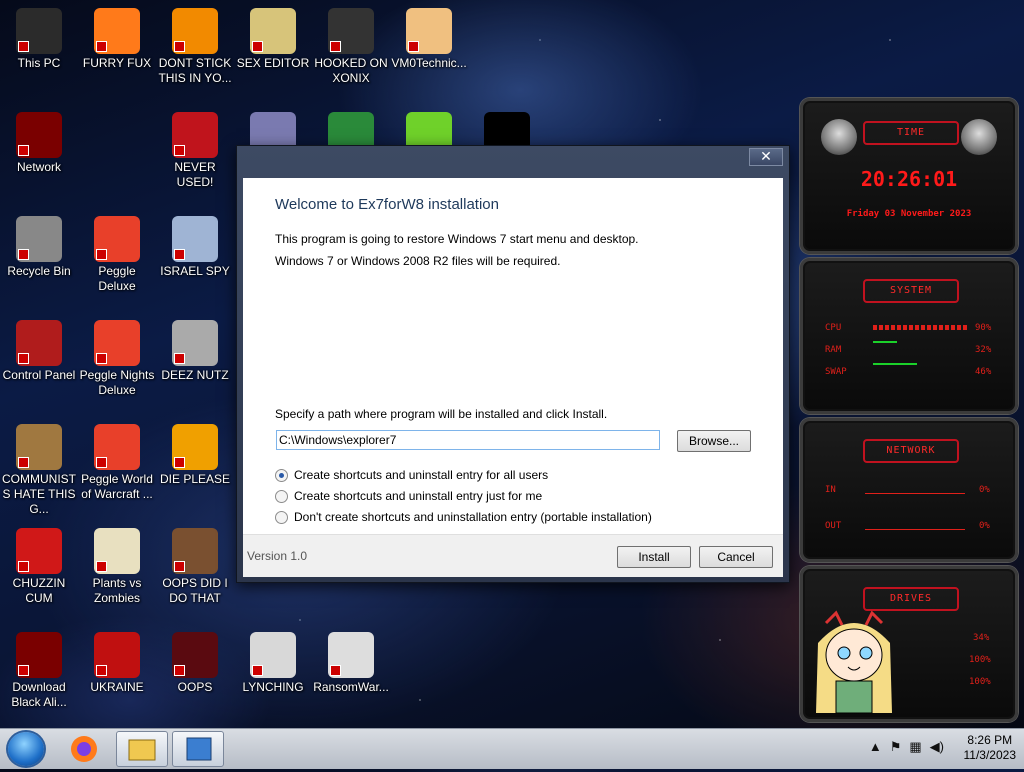 The image size is (1024, 772). Describe the element at coordinates (981, 638) in the screenshot. I see `drive-1-value: 34%` at that location.